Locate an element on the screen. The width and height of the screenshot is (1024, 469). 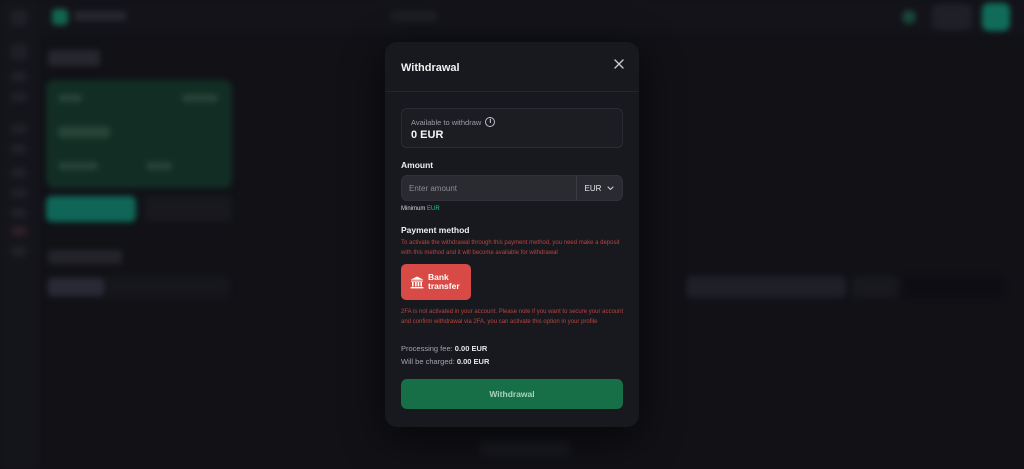
amount-field-group: EUR is located at coordinates (512, 188).